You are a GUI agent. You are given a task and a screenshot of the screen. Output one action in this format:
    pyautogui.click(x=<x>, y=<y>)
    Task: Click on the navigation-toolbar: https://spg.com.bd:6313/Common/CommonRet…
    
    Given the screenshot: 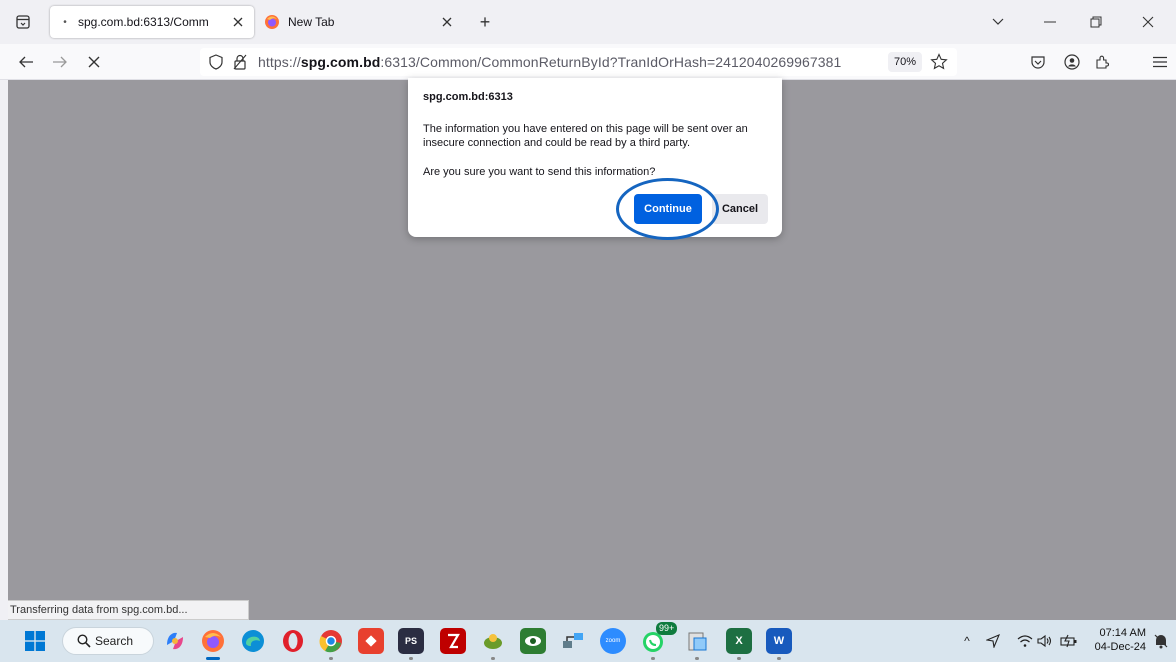 What is the action you would take?
    pyautogui.click(x=588, y=62)
    